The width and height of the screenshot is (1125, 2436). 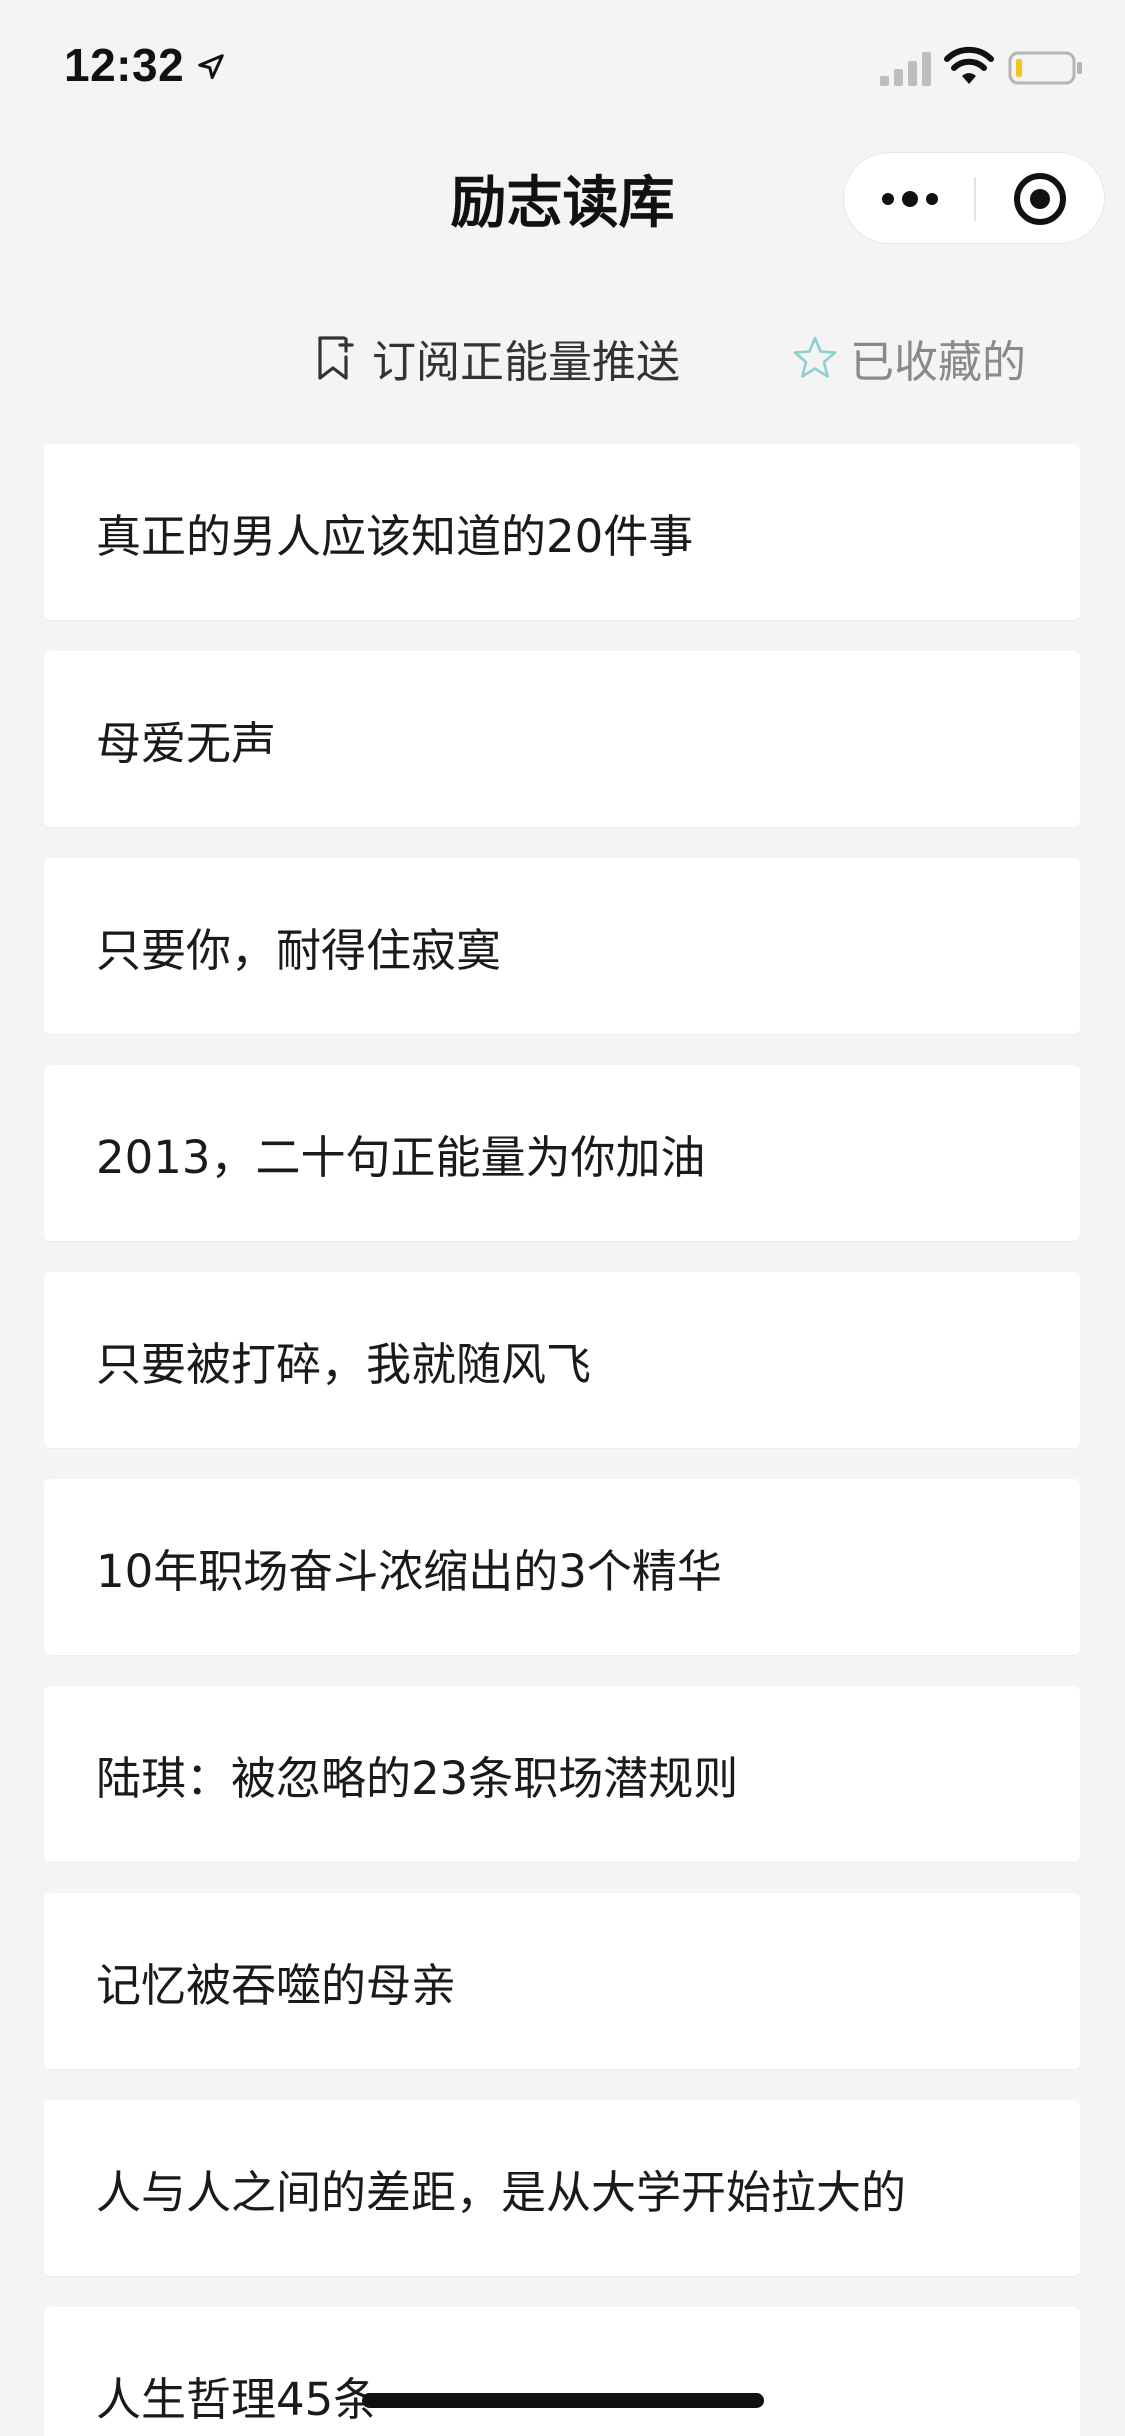 I want to click on bookmark-plus-icon, so click(x=336, y=358).